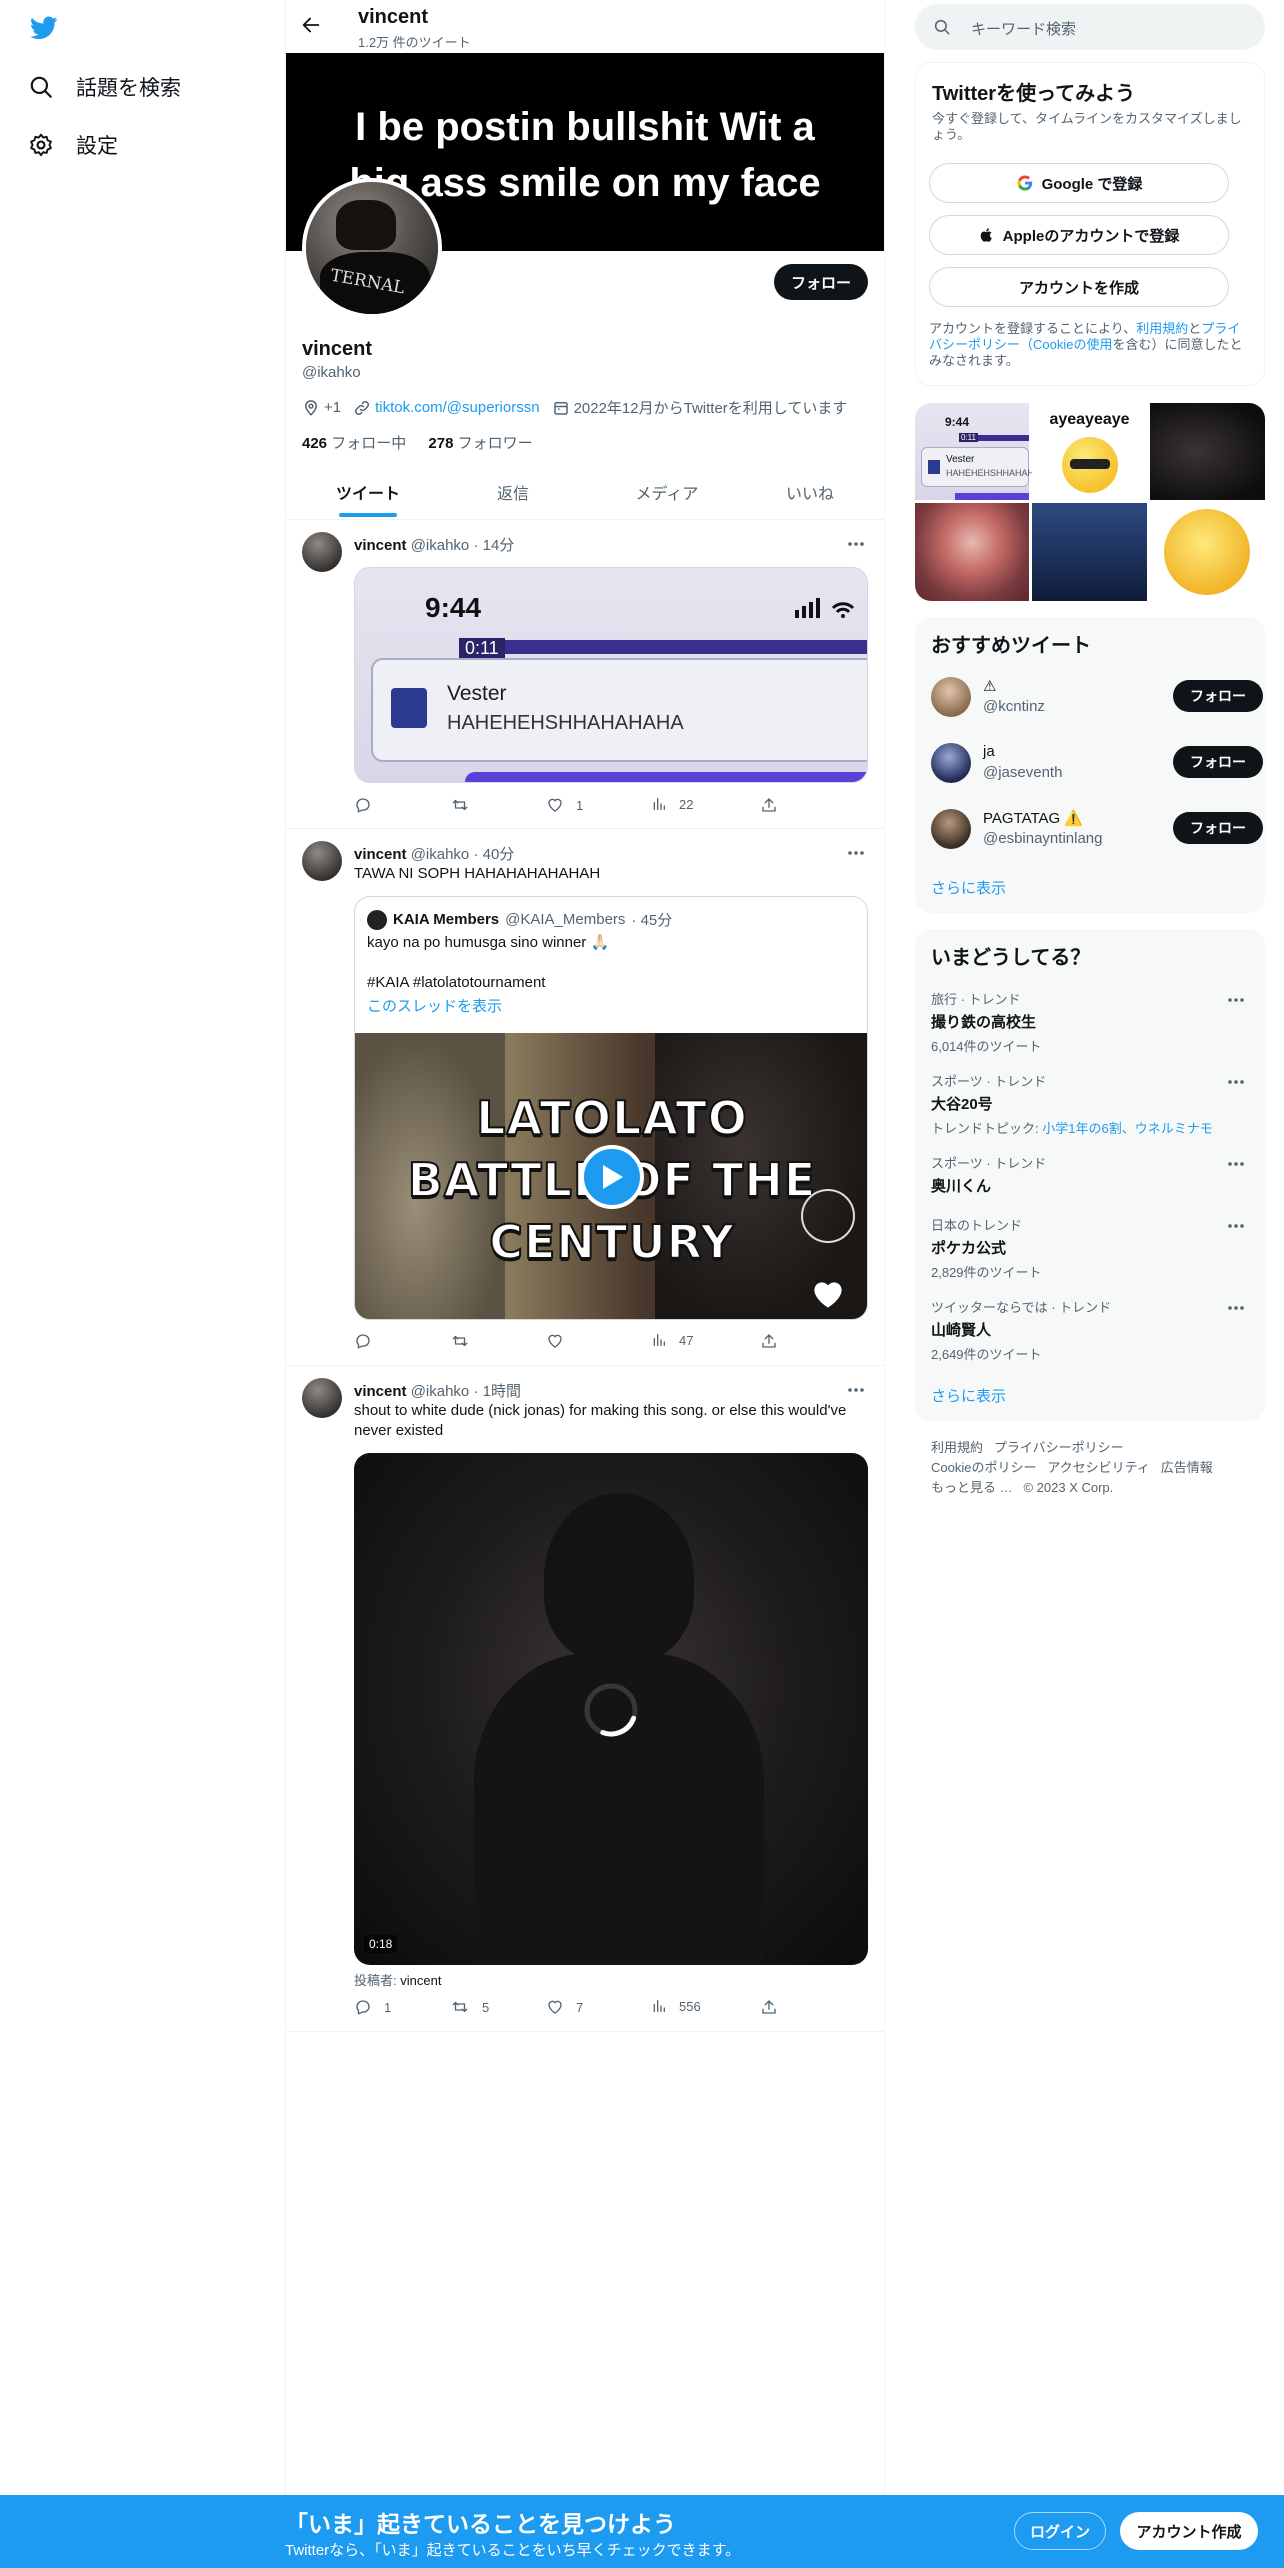 This screenshot has width=1284, height=2568. Describe the element at coordinates (1089, 451) in the screenshot. I see `gallery-tile-2: ayeayeaye` at that location.